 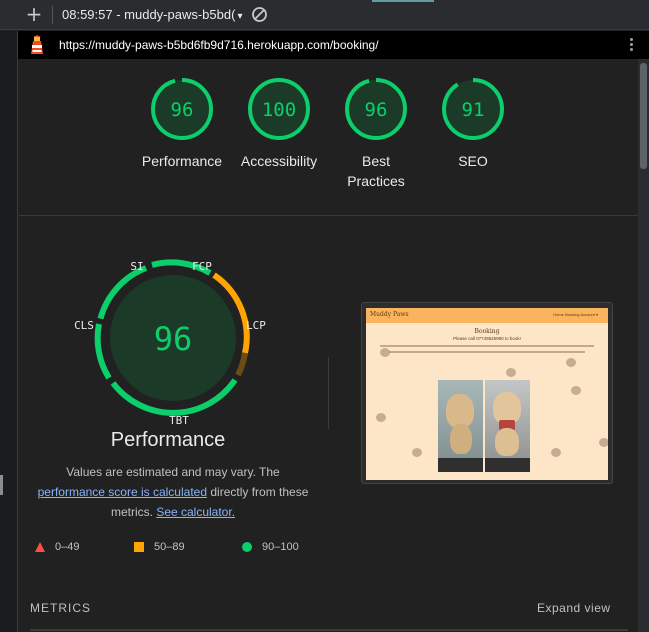 What do you see at coordinates (487, 355) in the screenshot?
I see `screenshot-paragraph` at bounding box center [487, 355].